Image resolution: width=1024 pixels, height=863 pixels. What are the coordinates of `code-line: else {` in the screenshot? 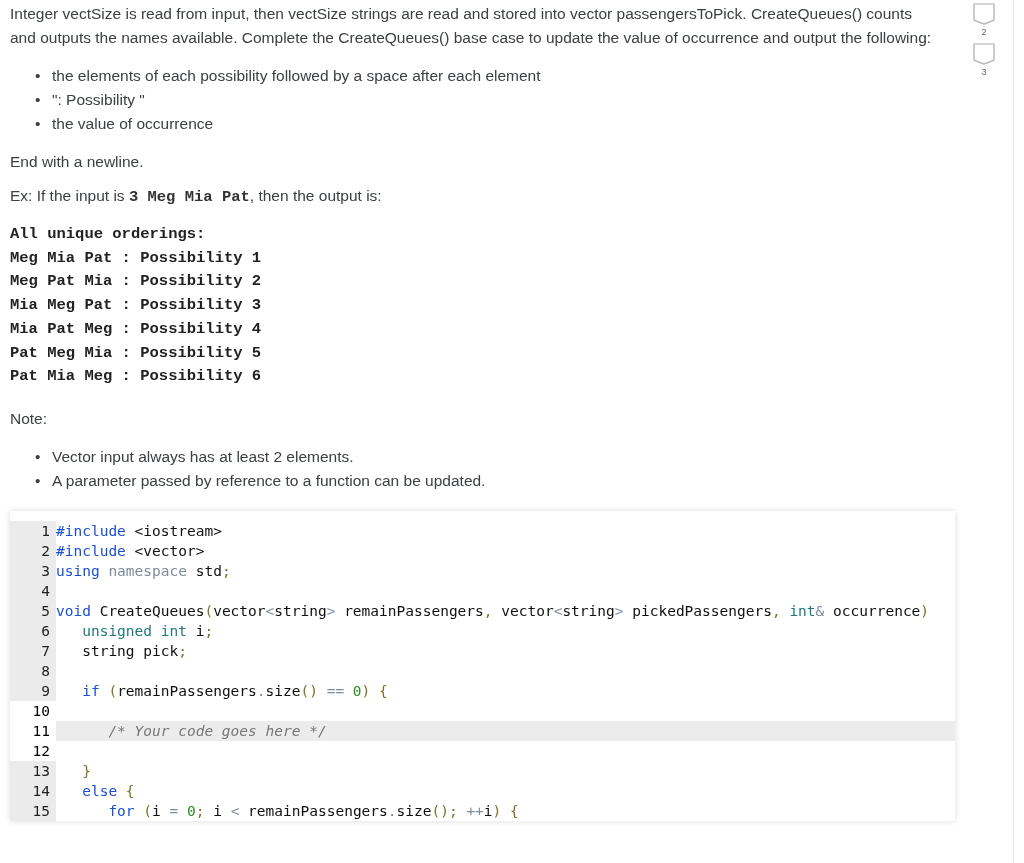 It's located at (108, 791).